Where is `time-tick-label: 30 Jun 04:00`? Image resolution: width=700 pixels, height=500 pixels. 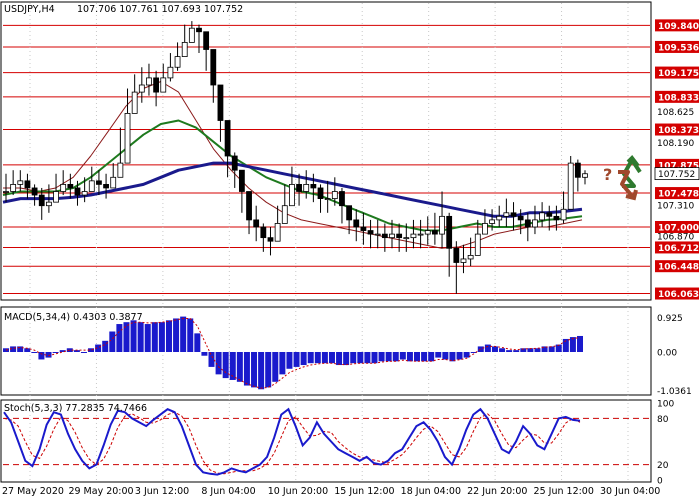
time-tick-label: 30 Jun 04:00 is located at coordinates (630, 491).